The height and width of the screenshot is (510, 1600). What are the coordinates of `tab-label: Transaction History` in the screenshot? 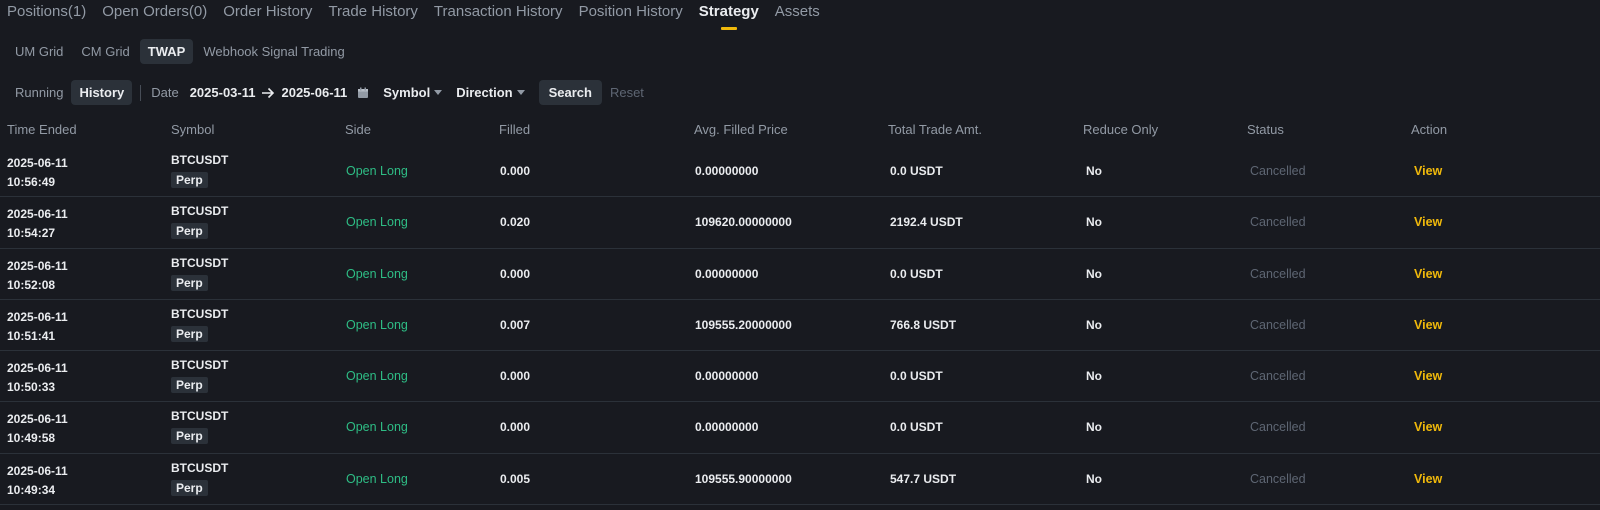 It's located at (498, 11).